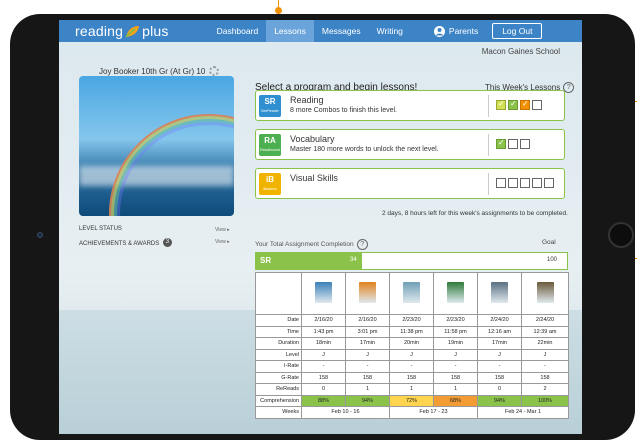 The height and width of the screenshot is (442, 637). Describe the element at coordinates (341, 31) in the screenshot. I see `nav-messages: Messages` at that location.